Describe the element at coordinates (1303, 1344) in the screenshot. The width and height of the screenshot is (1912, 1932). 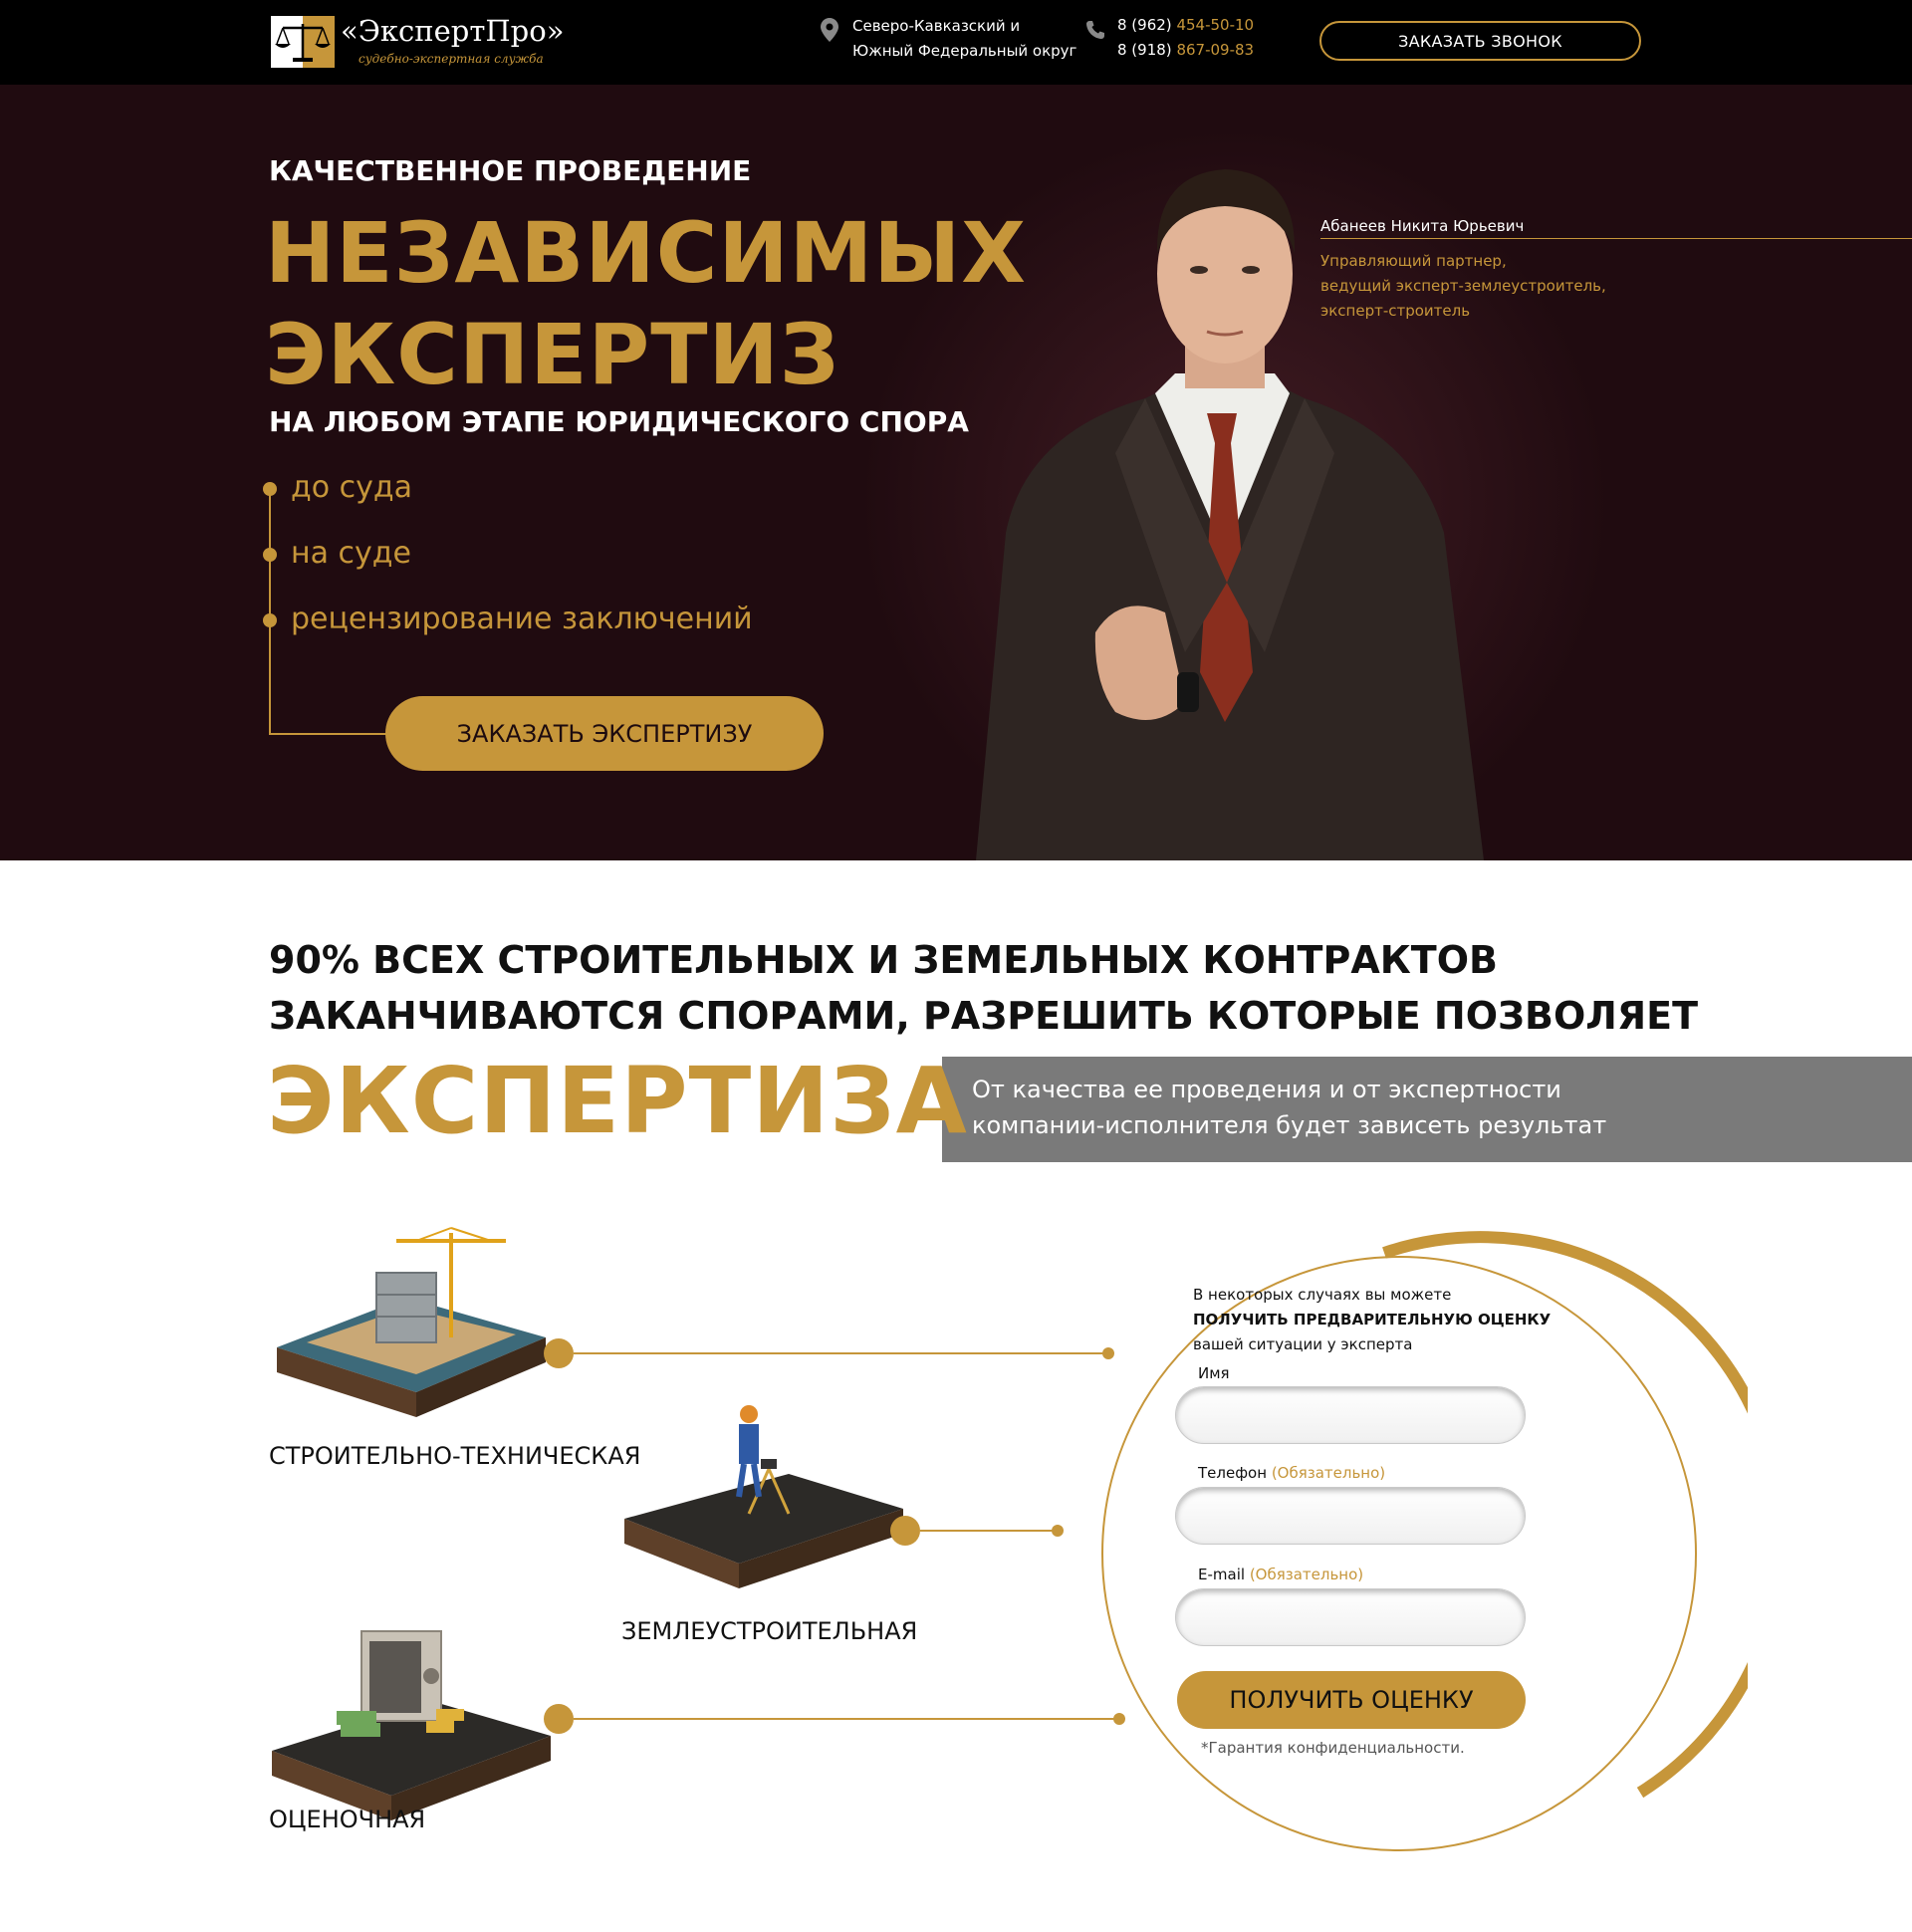
I see `form-intro-line-3: вашей ситуации у эксперта` at that location.